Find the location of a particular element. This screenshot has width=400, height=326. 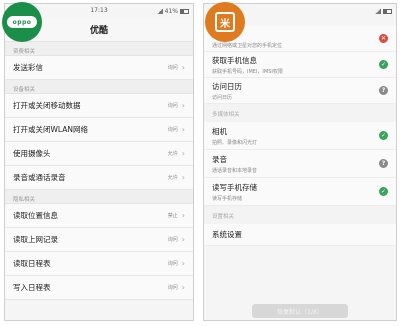

permission-row-record-audio: 录音 通话录音和本地录音 ? is located at coordinates (300, 164).